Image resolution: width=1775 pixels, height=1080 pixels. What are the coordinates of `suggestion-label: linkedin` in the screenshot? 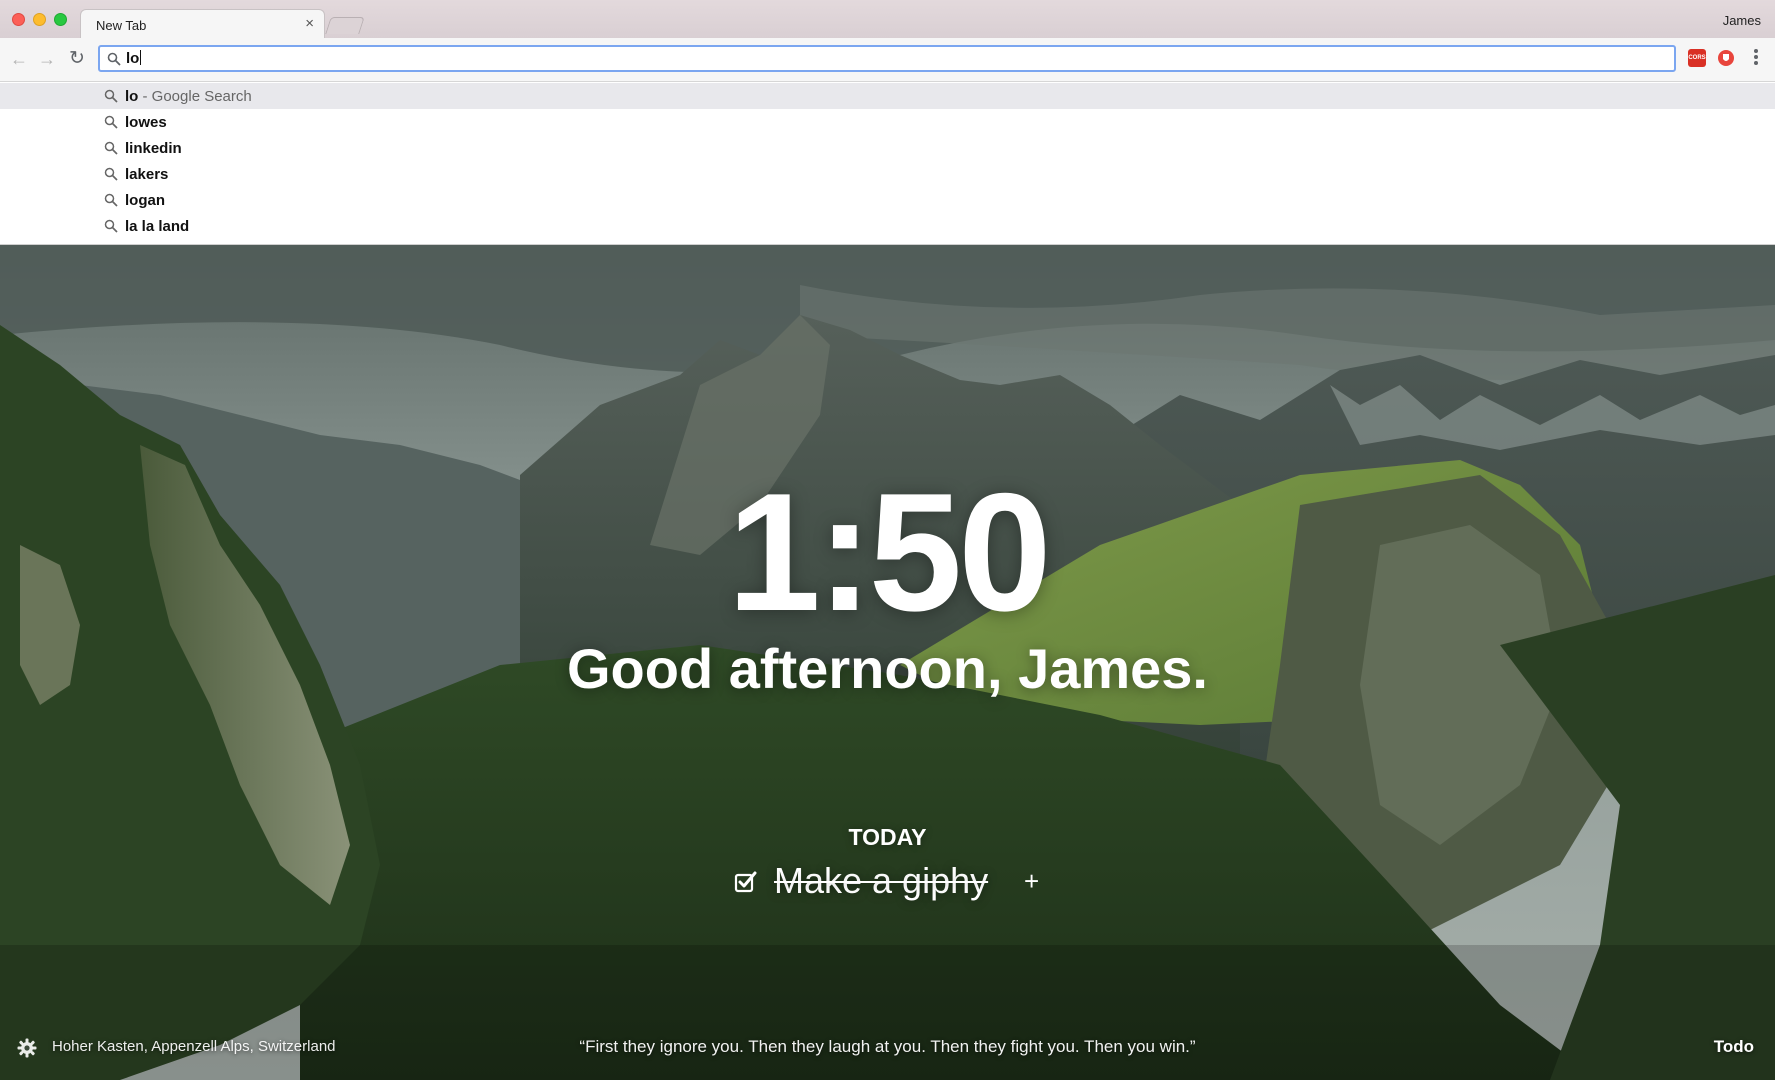 It's located at (153, 148).